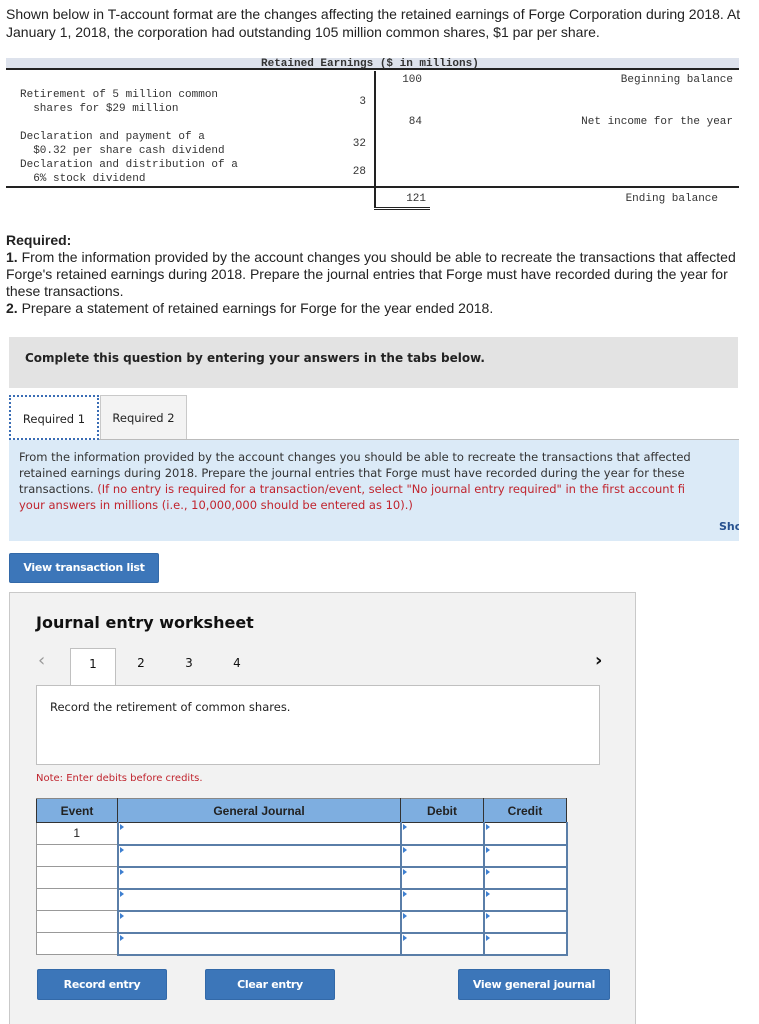  I want to click on view-general-journal-button: View general journal, so click(534, 984).